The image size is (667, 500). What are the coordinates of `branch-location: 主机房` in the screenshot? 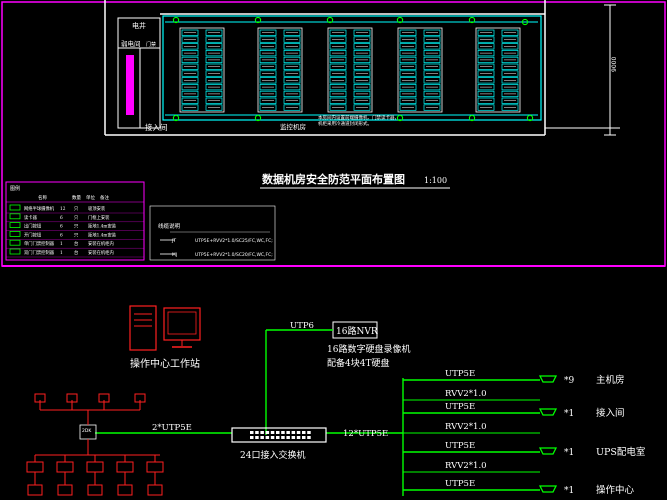 It's located at (610, 380).